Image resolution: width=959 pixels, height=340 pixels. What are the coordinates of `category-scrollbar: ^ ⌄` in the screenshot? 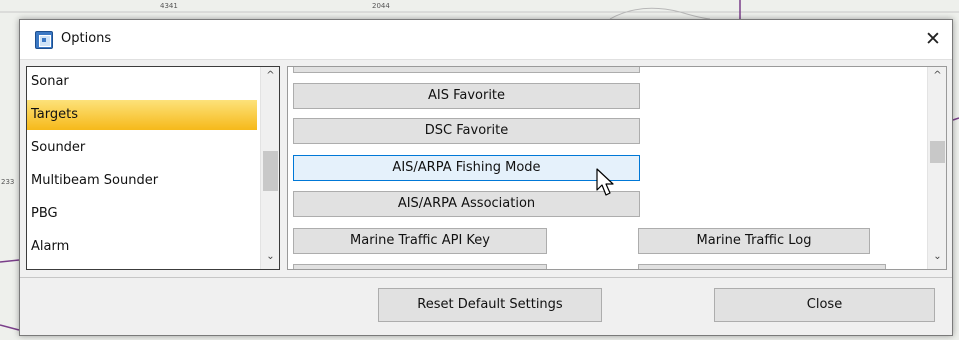 It's located at (269, 168).